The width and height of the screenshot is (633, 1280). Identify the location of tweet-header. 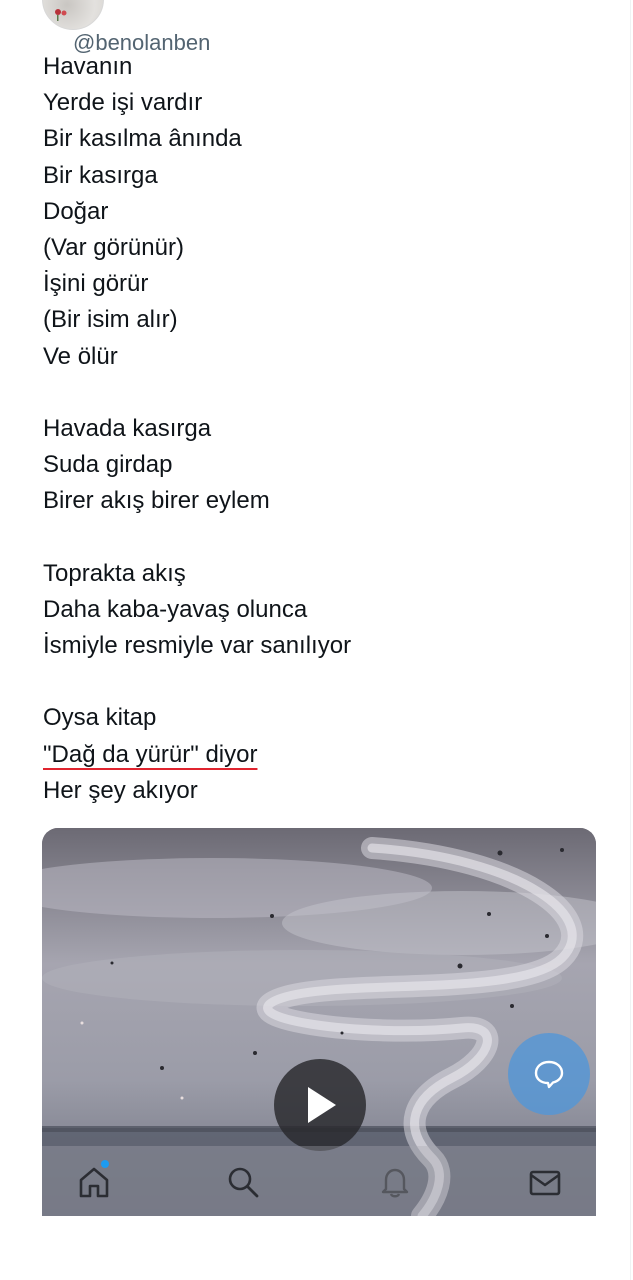
(73, 15).